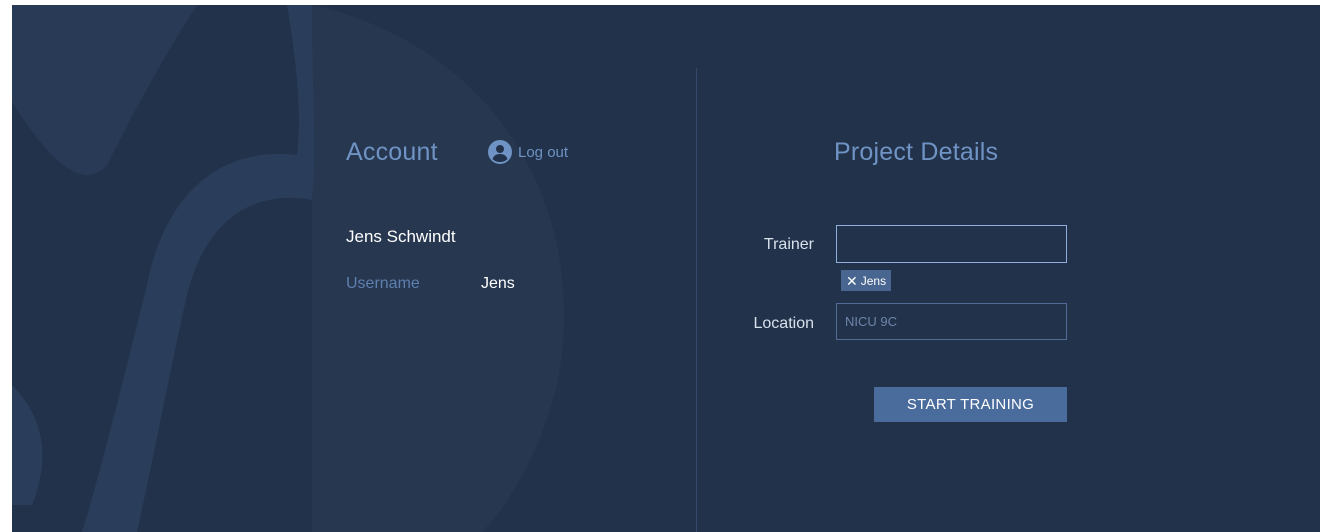 The height and width of the screenshot is (532, 1328). I want to click on start-training-button: START TRAINING, so click(970, 404).